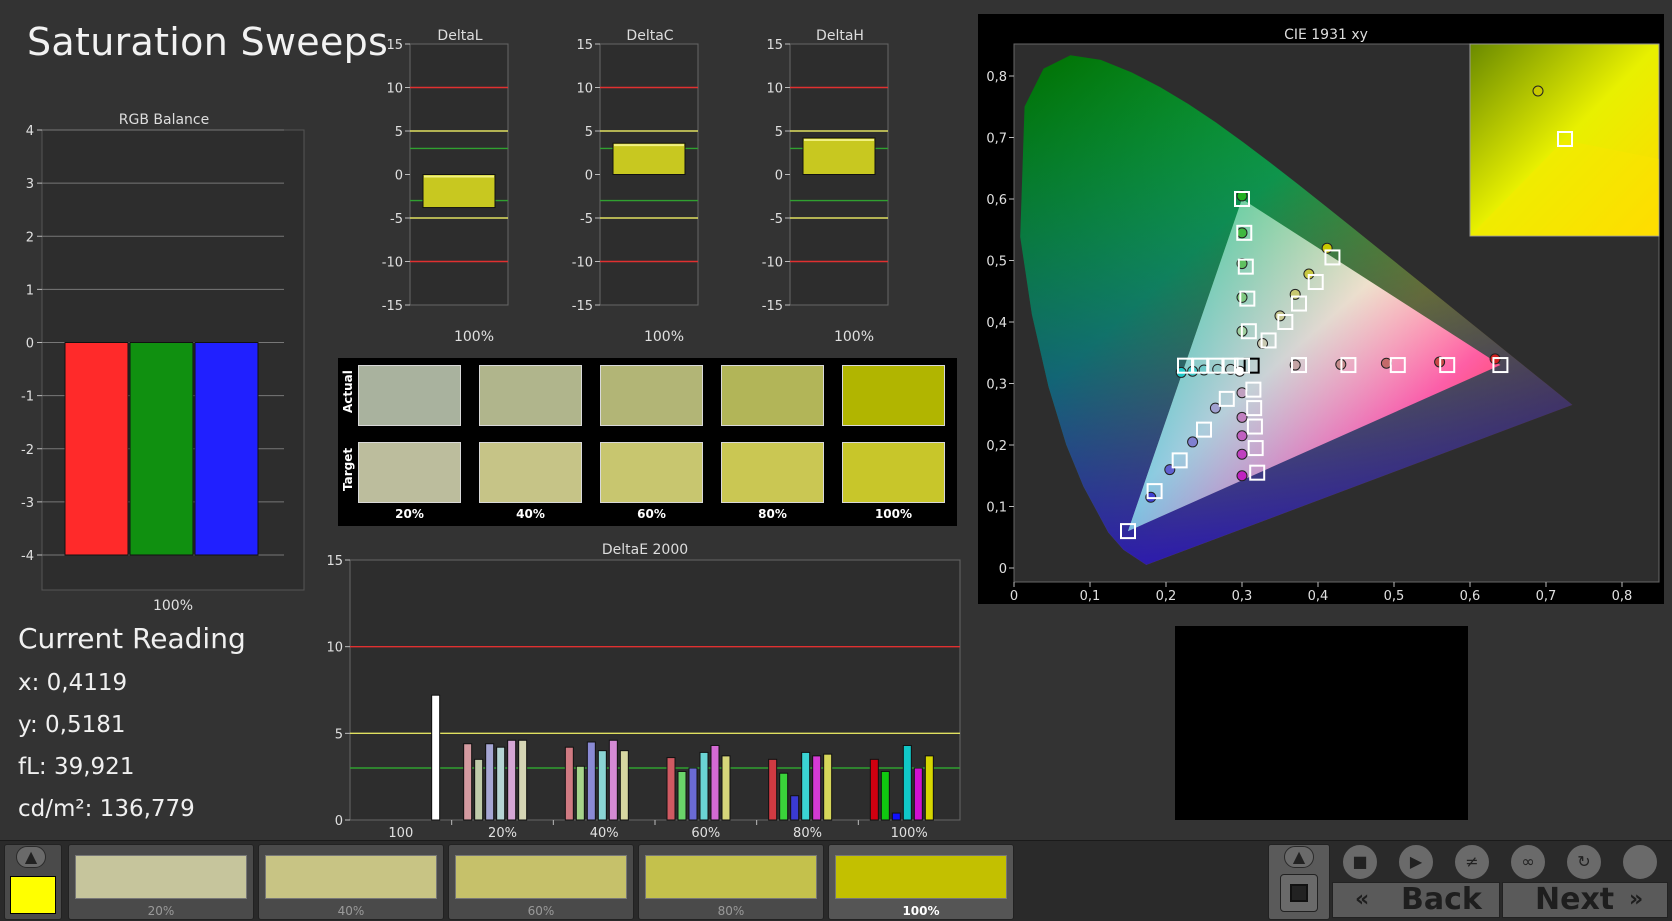 Image resolution: width=1672 pixels, height=921 pixels. I want to click on play-icon: ▶, so click(1416, 861).